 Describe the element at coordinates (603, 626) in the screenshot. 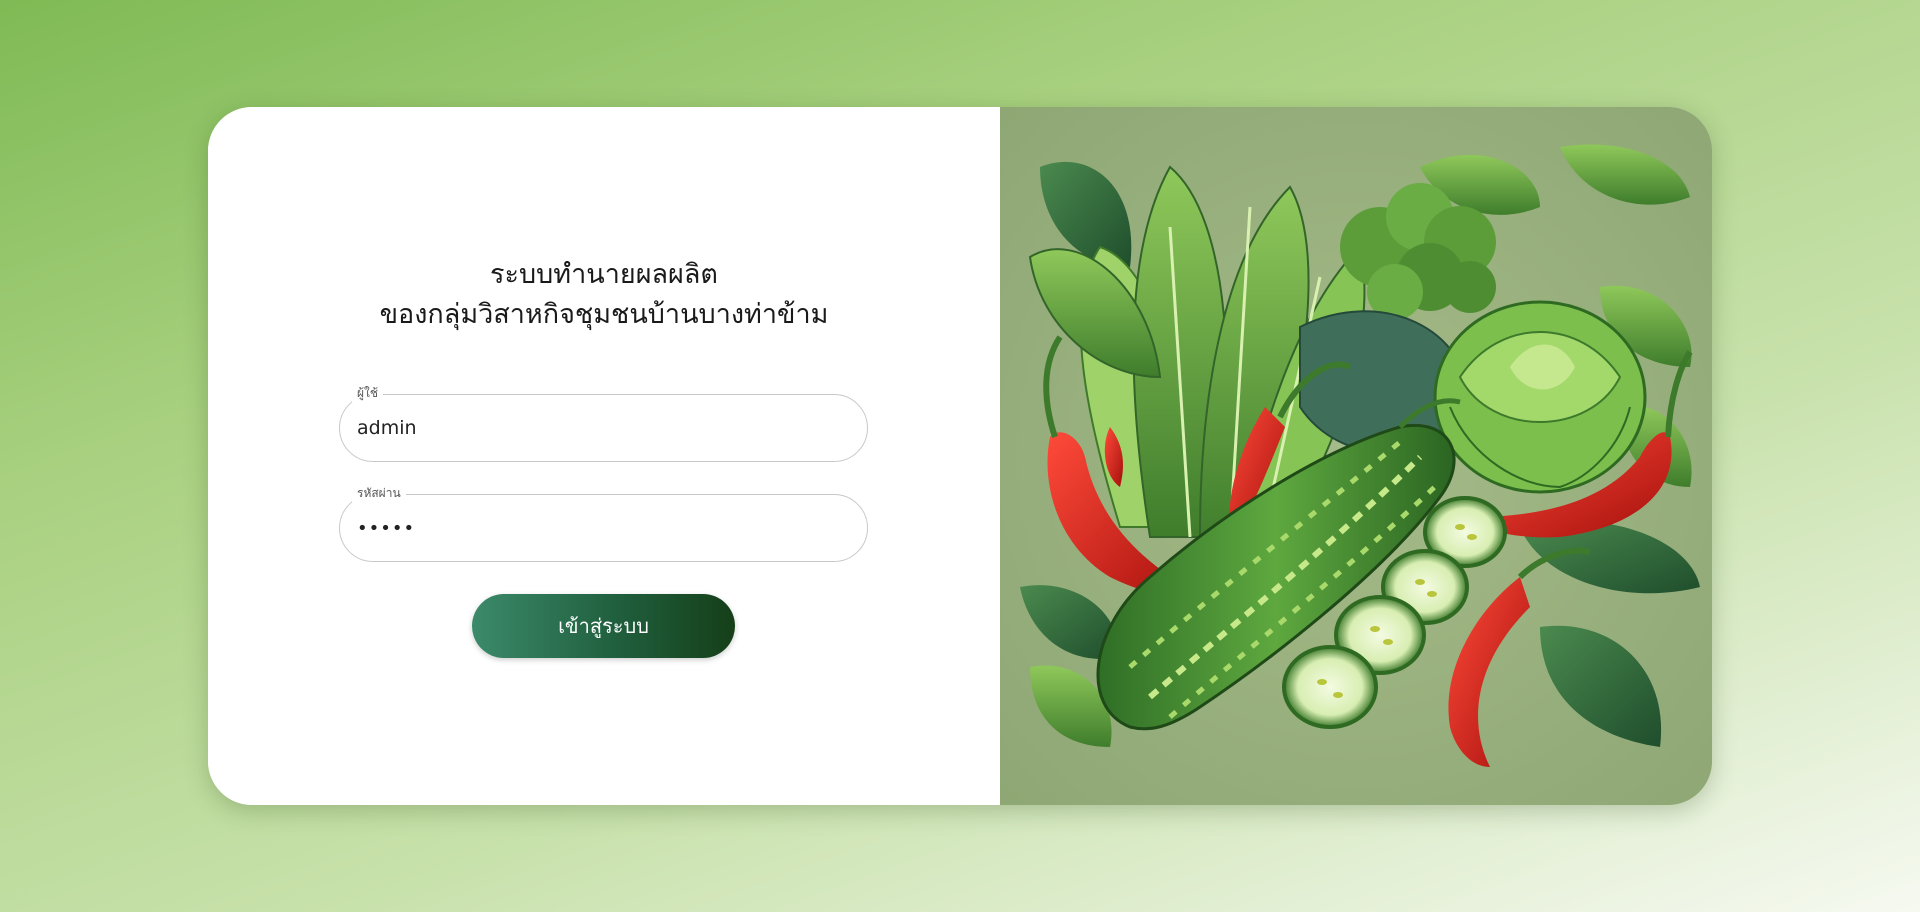

I see `login-button: เข้าสู่ระบบ` at that location.